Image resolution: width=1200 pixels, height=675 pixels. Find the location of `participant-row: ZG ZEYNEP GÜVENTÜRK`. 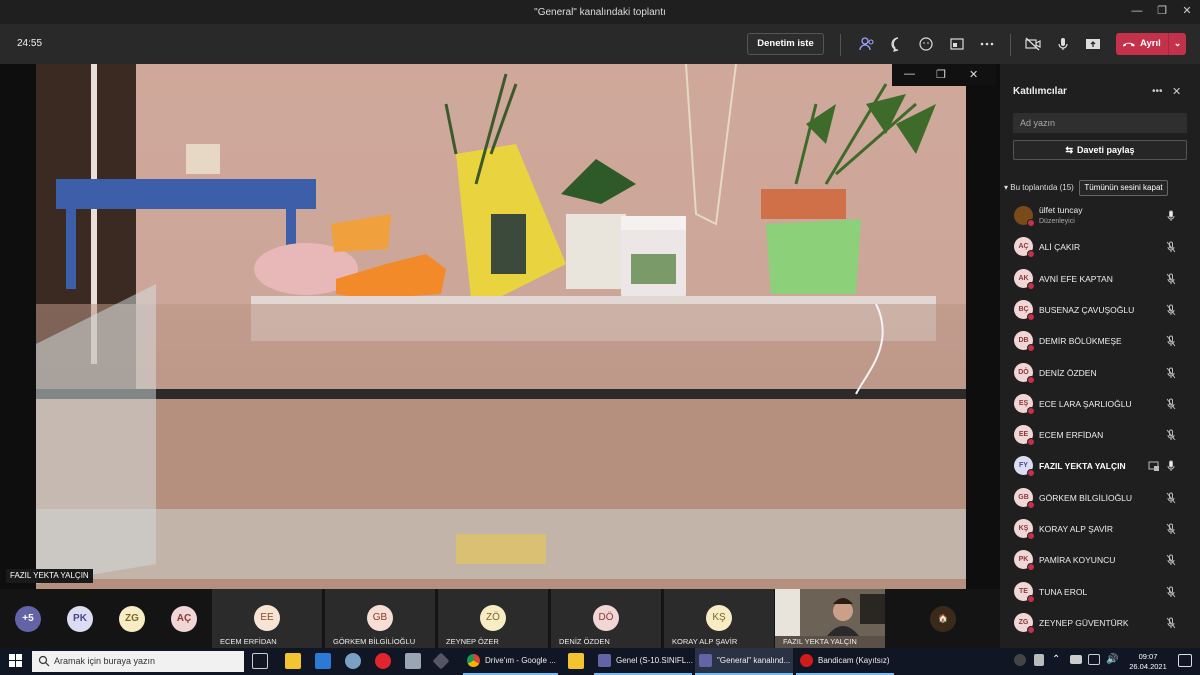

participant-row: ZG ZEYNEP GÜVENTÜRK is located at coordinates (1100, 623).